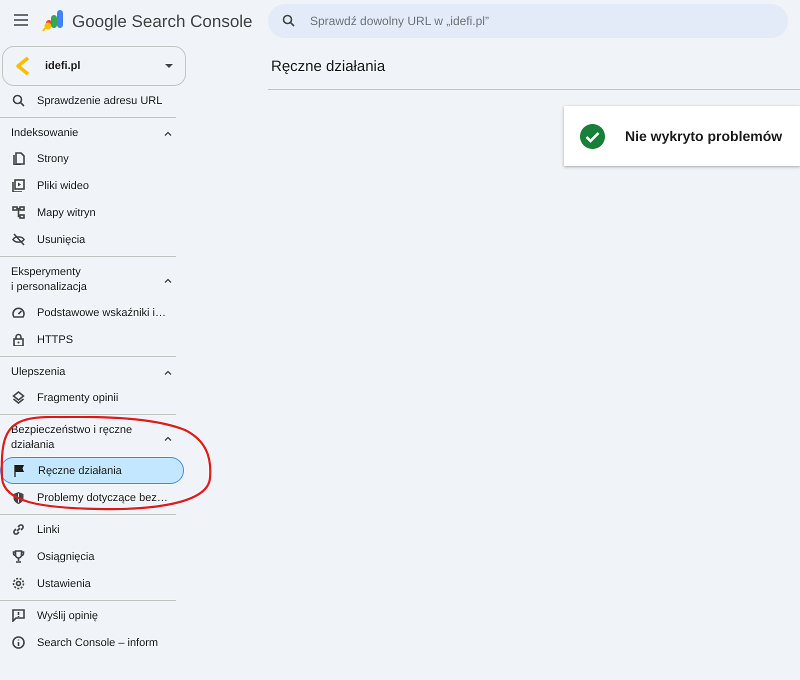 Image resolution: width=800 pixels, height=680 pixels. I want to click on search-icon, so click(18, 100).